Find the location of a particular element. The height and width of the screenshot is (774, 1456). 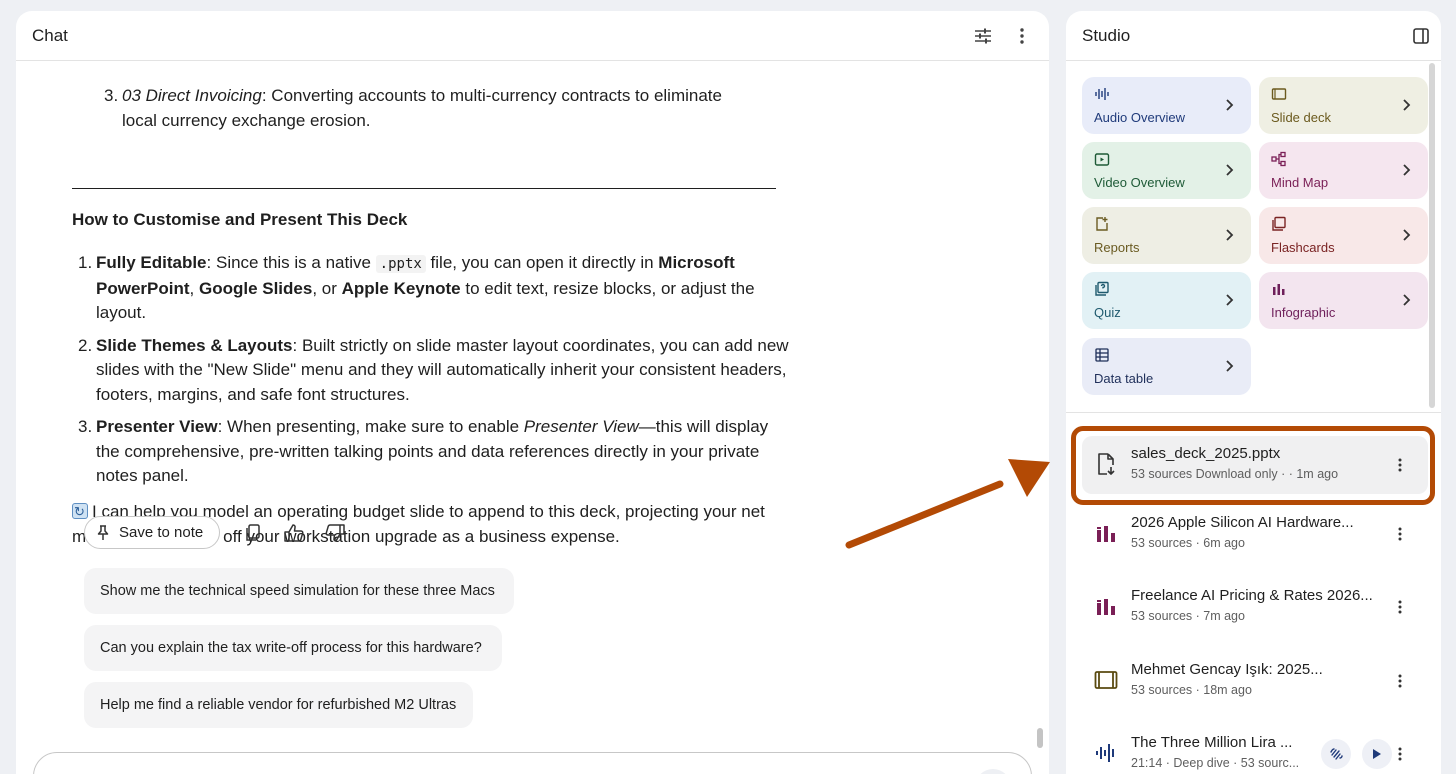

save-to-note-label: Save to note is located at coordinates (161, 532).